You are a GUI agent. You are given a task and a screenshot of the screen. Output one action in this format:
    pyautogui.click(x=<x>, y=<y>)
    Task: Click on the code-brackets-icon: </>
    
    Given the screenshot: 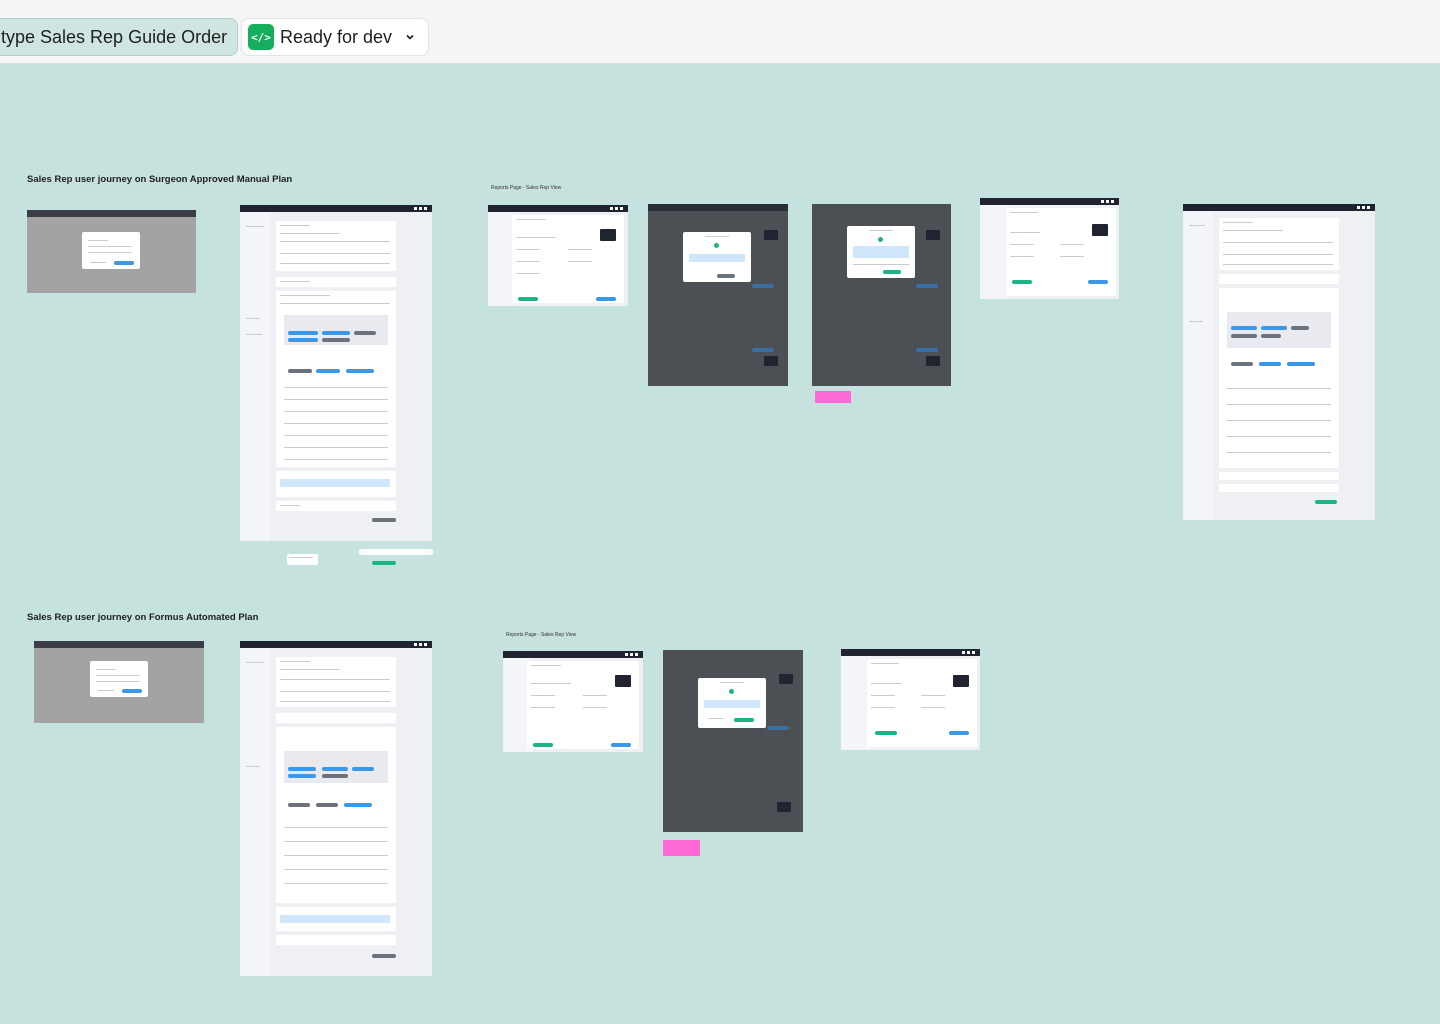 What is the action you would take?
    pyautogui.click(x=261, y=37)
    